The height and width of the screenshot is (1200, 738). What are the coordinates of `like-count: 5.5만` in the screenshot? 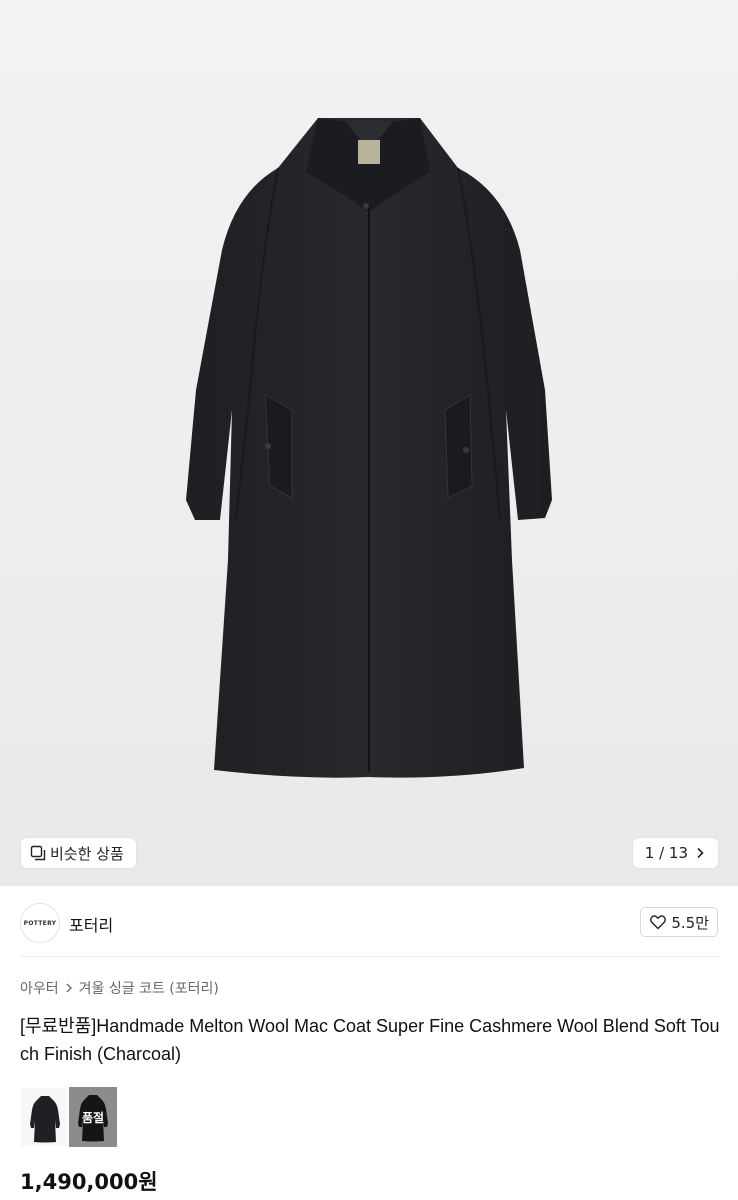 It's located at (690, 922).